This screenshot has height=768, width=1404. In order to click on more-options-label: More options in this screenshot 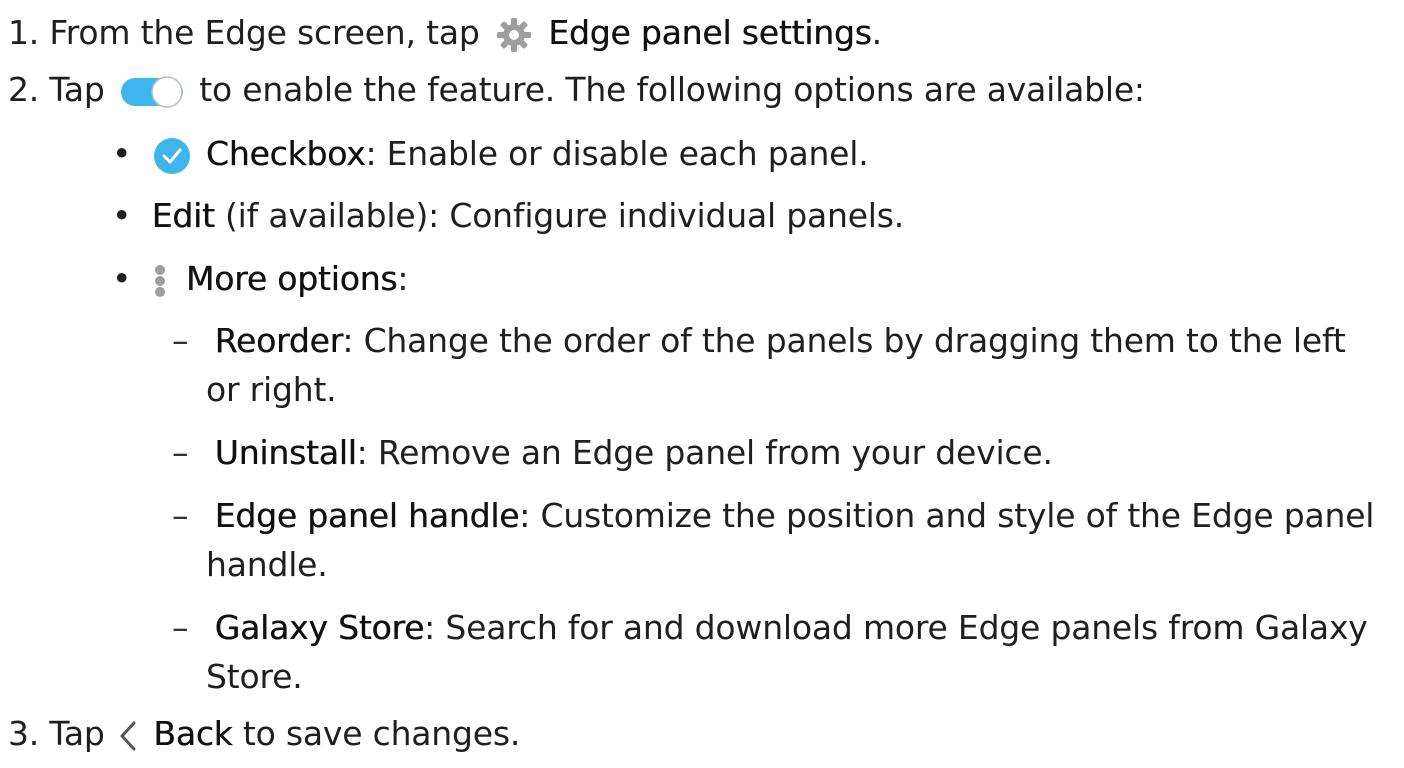, I will do `click(291, 278)`.